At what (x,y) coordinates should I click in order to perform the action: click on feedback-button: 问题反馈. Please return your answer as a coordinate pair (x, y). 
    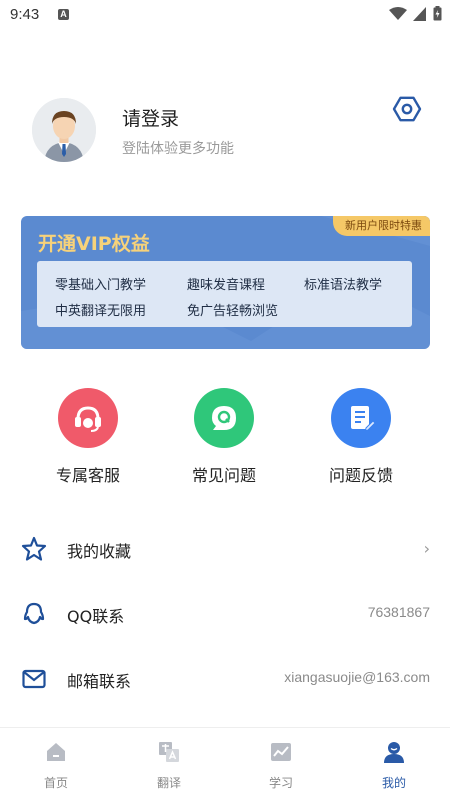
    Looking at the image, I should click on (361, 437).